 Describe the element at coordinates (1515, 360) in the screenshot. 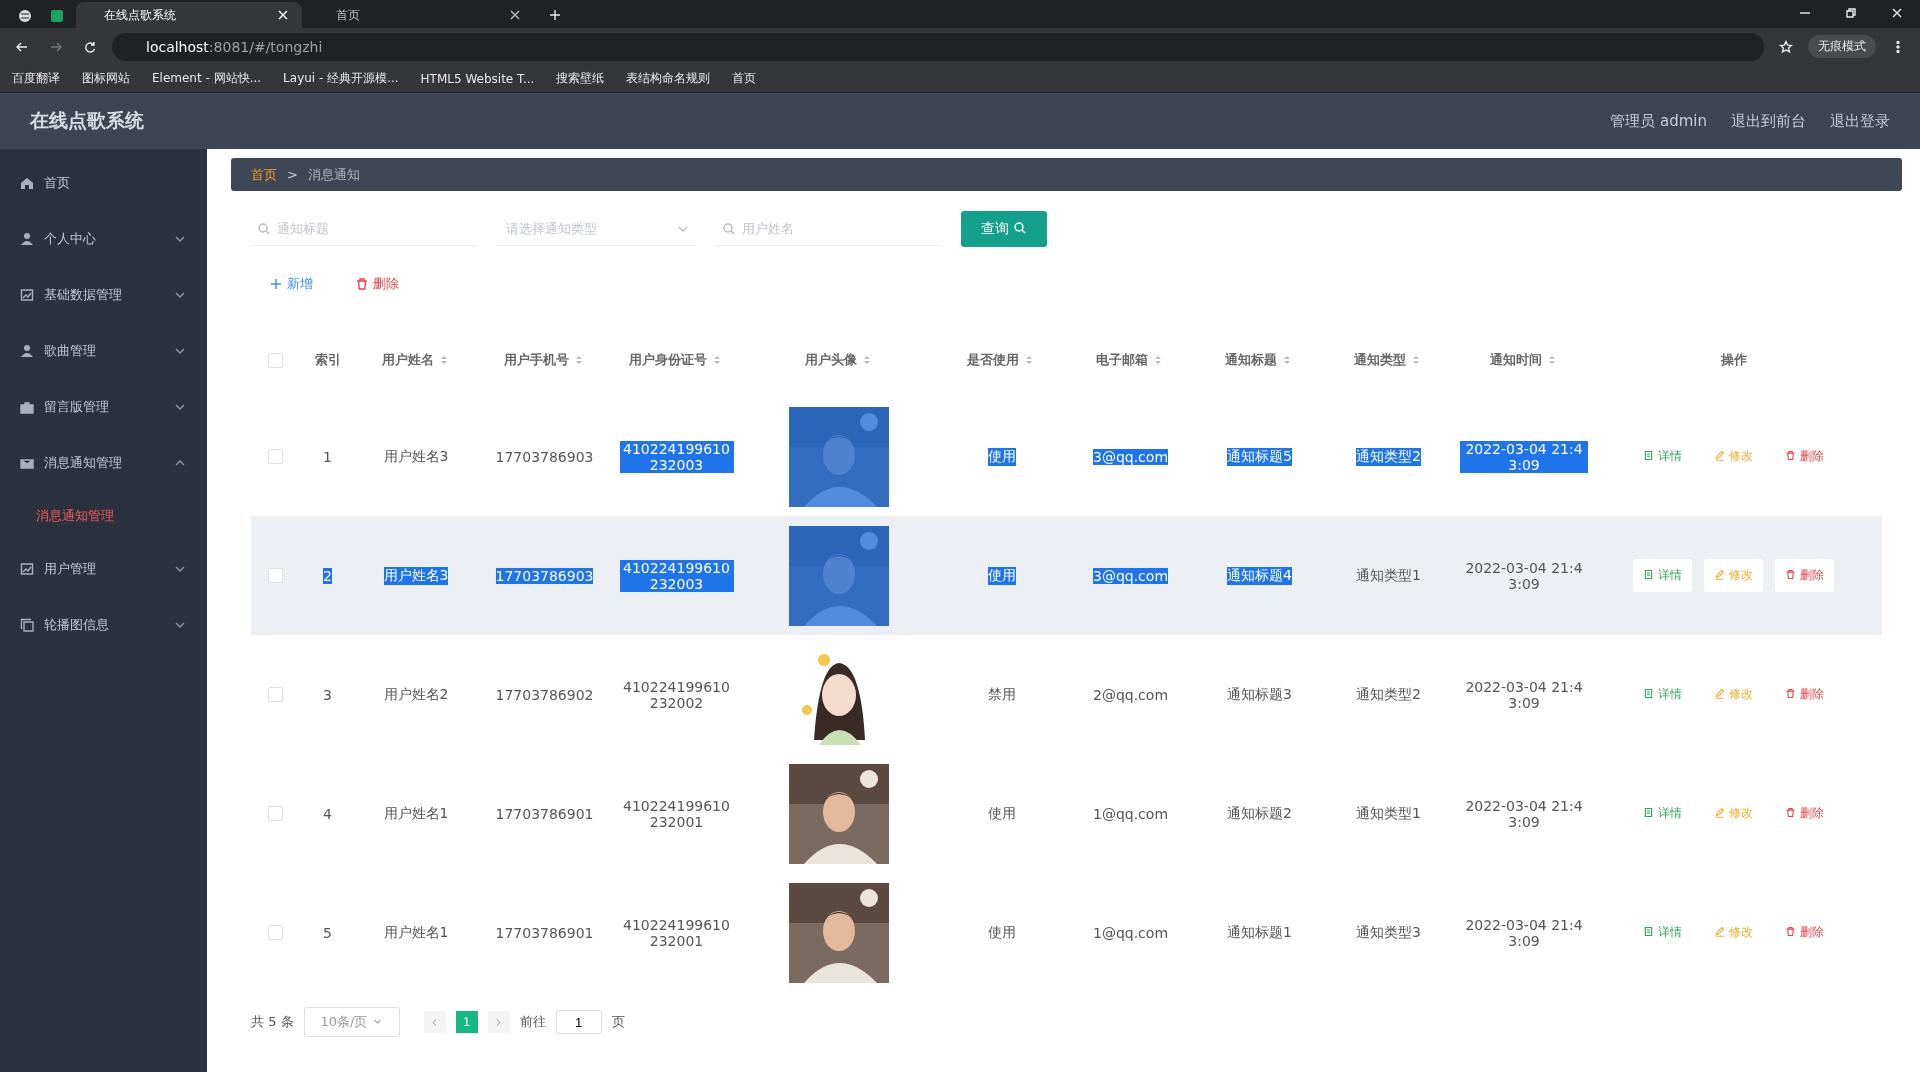

I see `column-header: 通知时间` at that location.